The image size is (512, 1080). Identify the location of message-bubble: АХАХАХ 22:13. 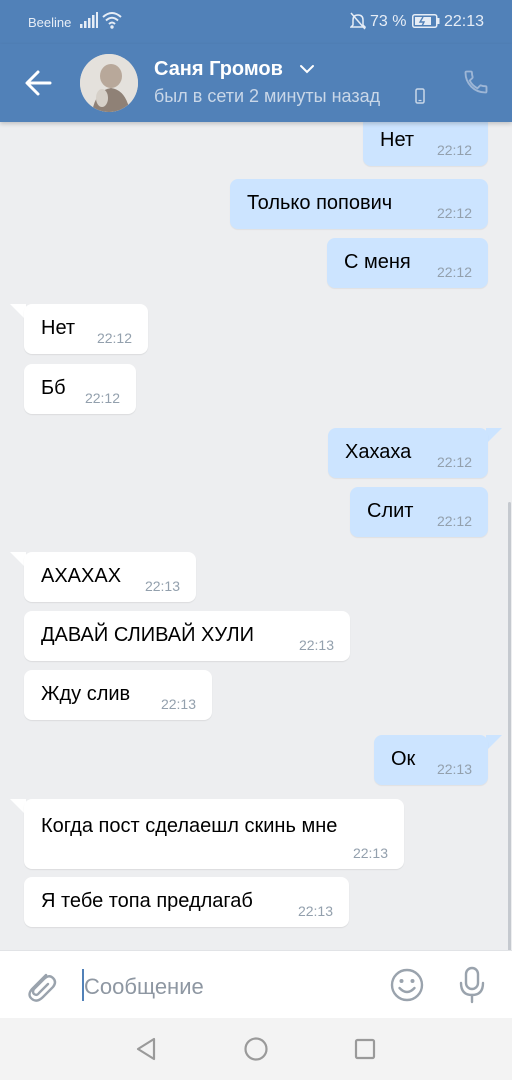
(110, 577).